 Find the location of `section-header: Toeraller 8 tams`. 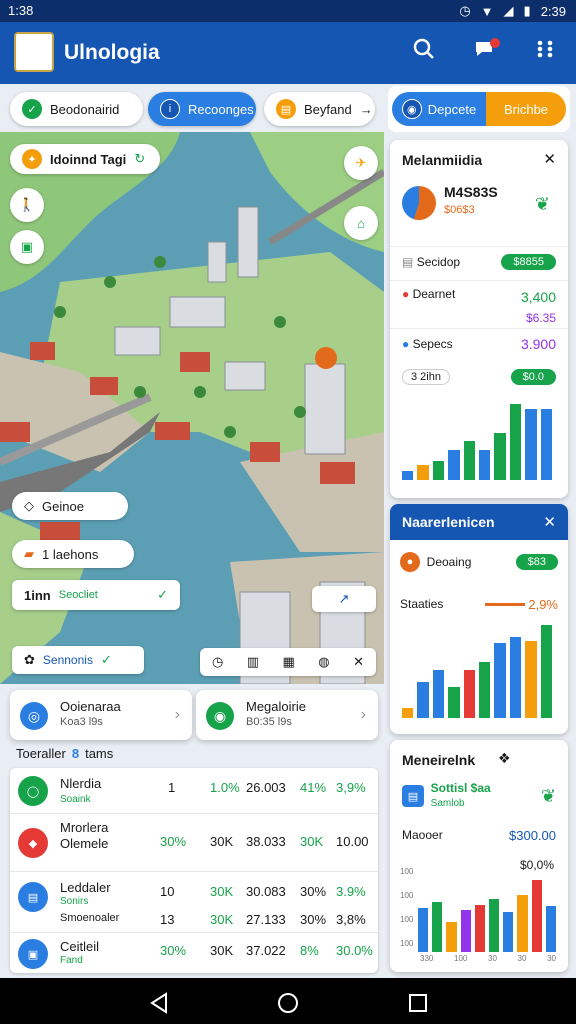

section-header: Toeraller 8 tams is located at coordinates (65, 753).